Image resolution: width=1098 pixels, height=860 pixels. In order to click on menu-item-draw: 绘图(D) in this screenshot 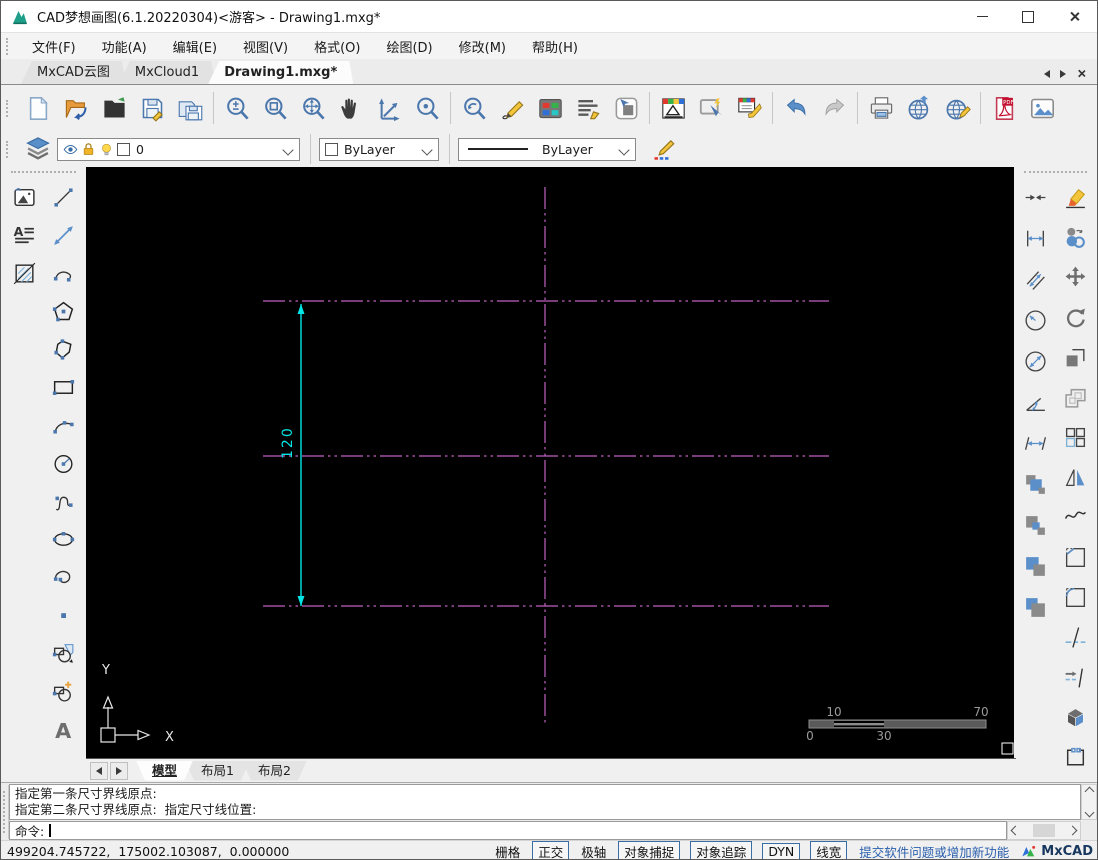, I will do `click(409, 46)`.